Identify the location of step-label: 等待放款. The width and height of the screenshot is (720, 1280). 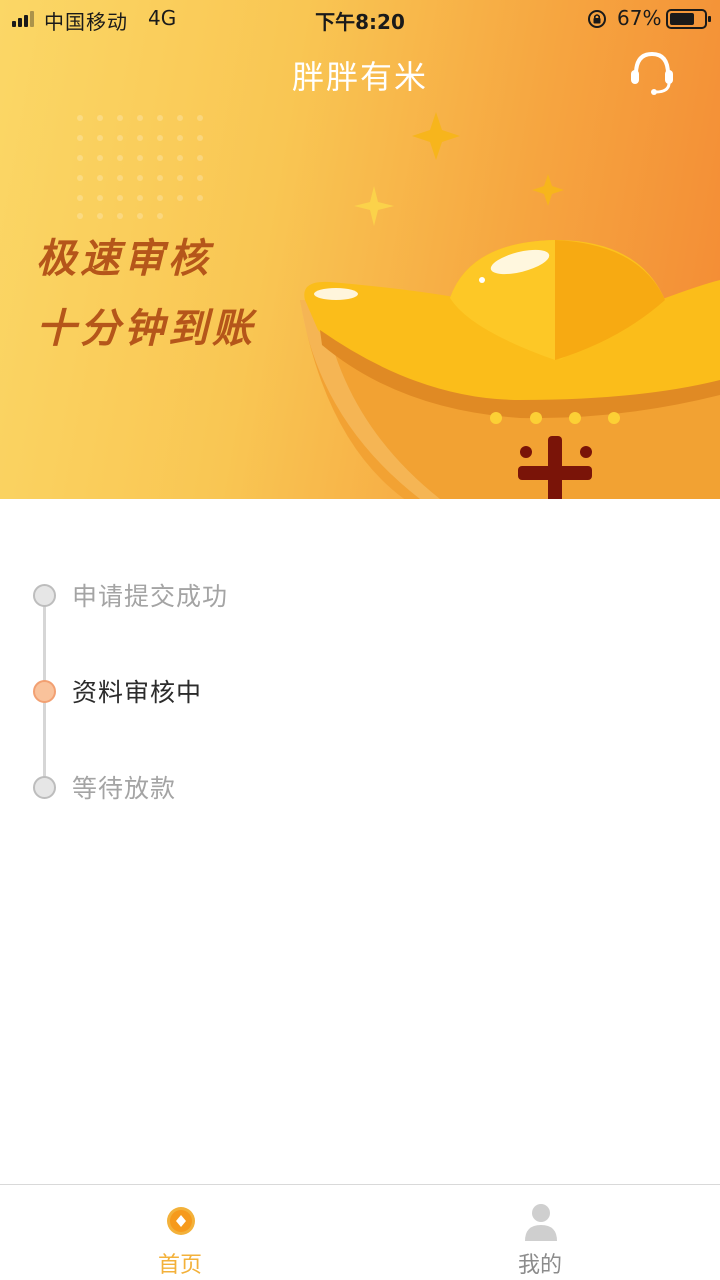
(124, 788).